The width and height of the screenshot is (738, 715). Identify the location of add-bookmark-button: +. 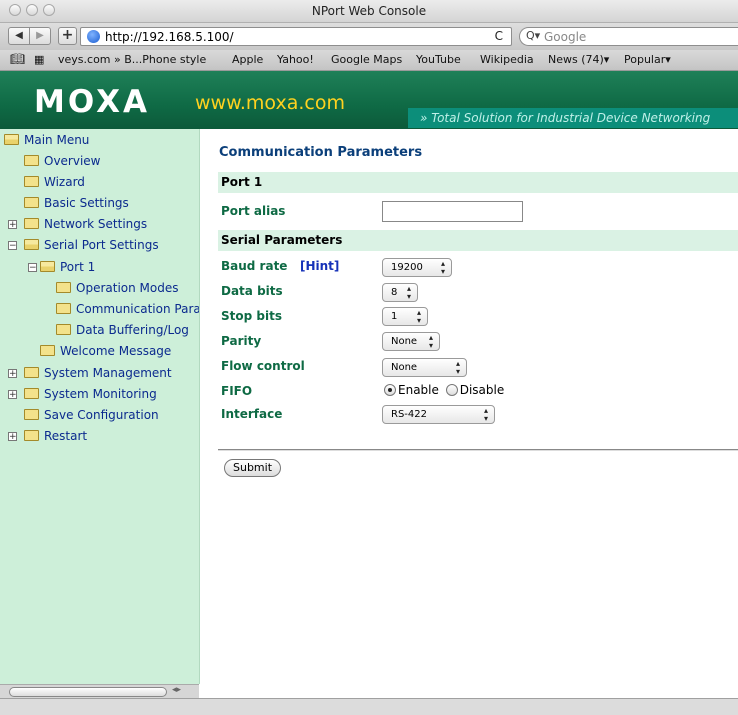
(67, 36).